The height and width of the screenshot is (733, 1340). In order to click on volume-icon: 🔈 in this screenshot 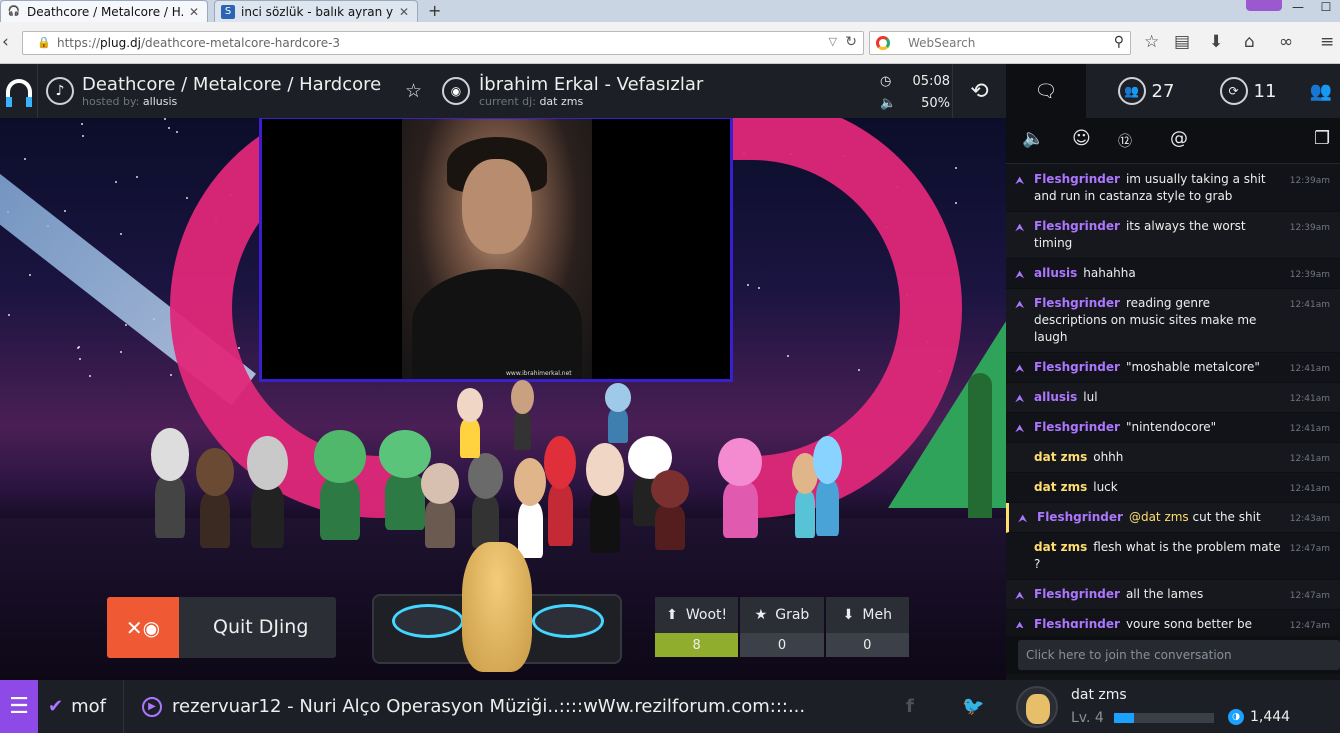, I will do `click(888, 103)`.